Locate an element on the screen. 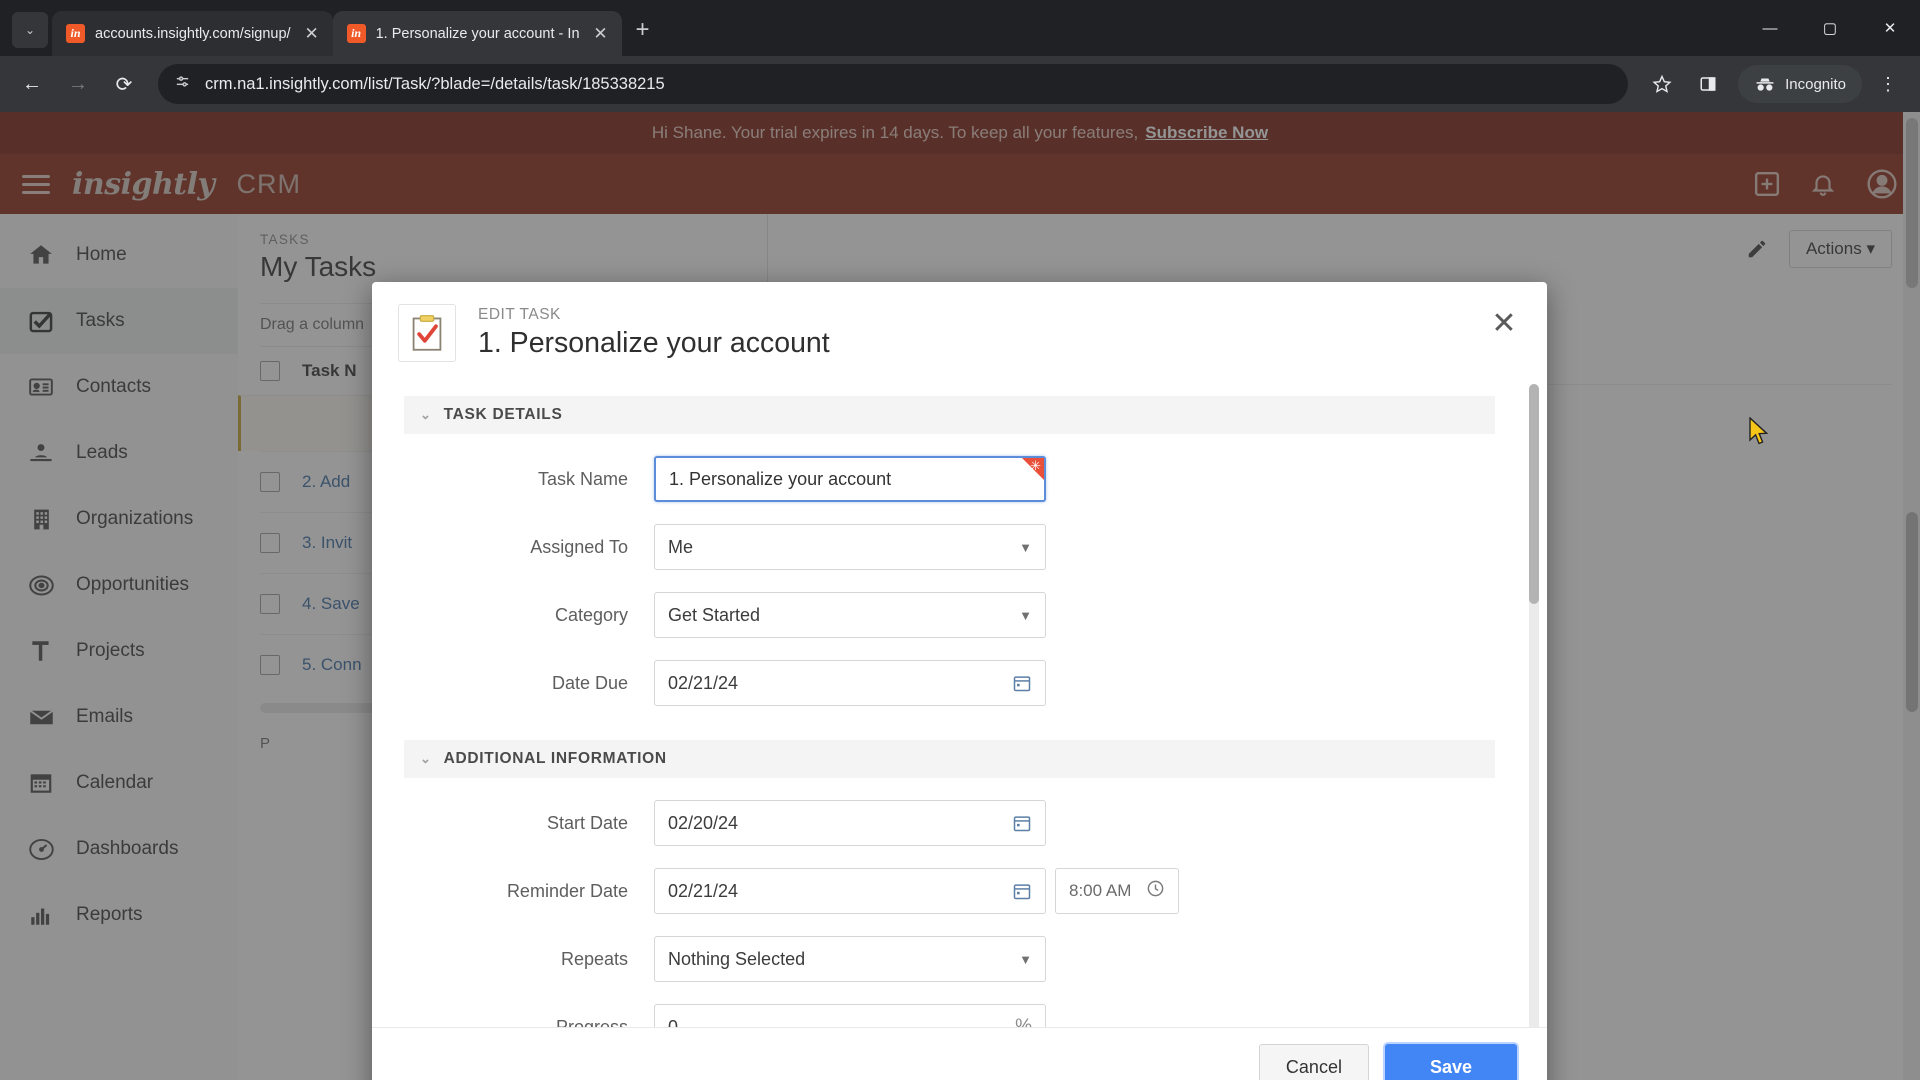  section-header-additional-information: ⌄ ADDITIONAL INFORMATION is located at coordinates (949, 759).